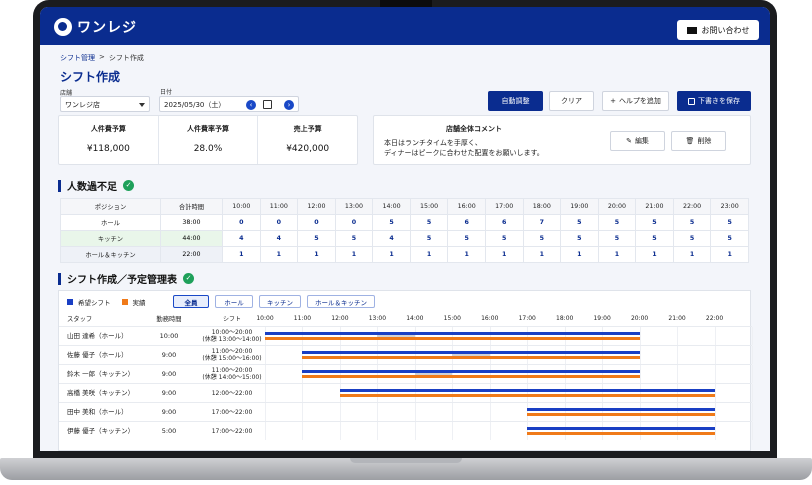 This screenshot has height=485, width=812. I want to click on breadcrumb-link-shift-management: シフト管理, so click(77, 58).